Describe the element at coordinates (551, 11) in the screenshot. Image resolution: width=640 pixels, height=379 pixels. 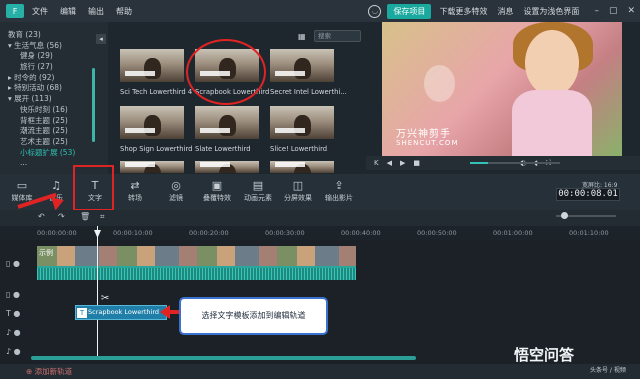
I see `simple-mode-link: 设置为浅色界面` at that location.